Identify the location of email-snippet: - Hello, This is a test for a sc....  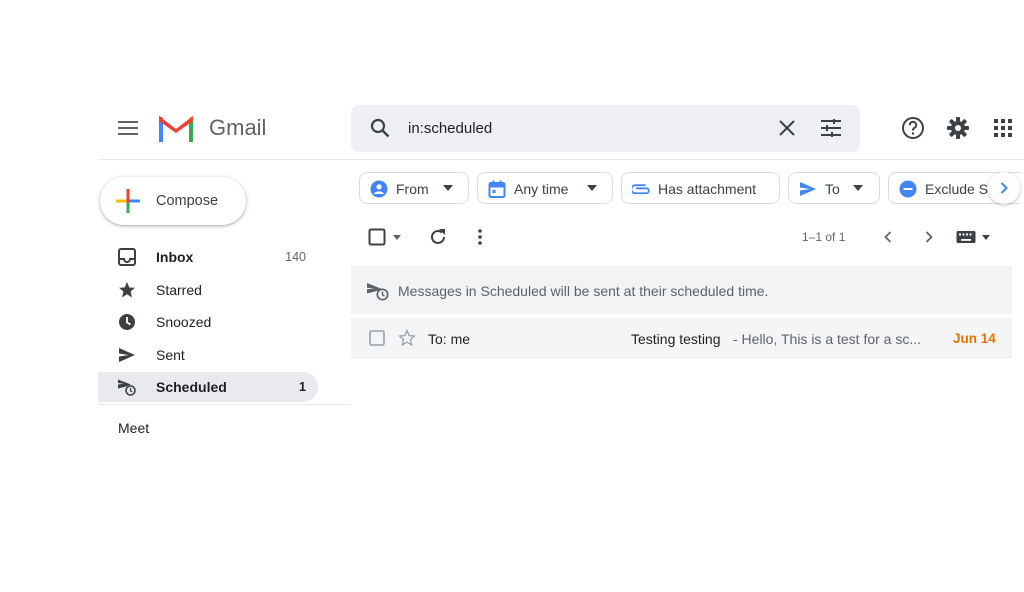
(827, 339).